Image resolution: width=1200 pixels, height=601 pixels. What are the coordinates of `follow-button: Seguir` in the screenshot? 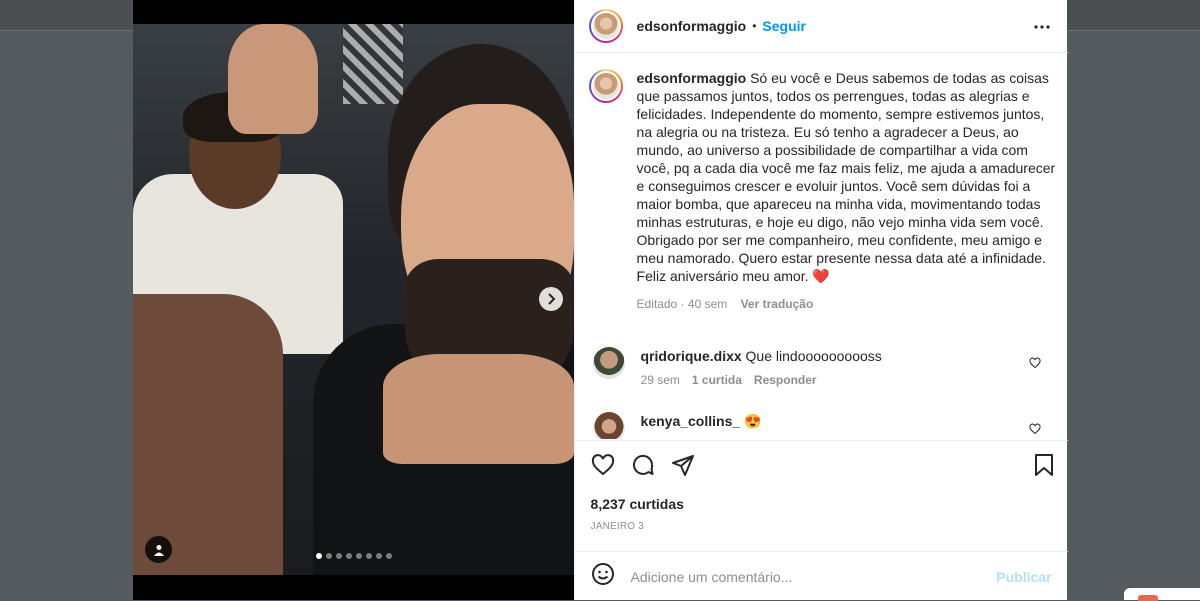 It's located at (784, 26).